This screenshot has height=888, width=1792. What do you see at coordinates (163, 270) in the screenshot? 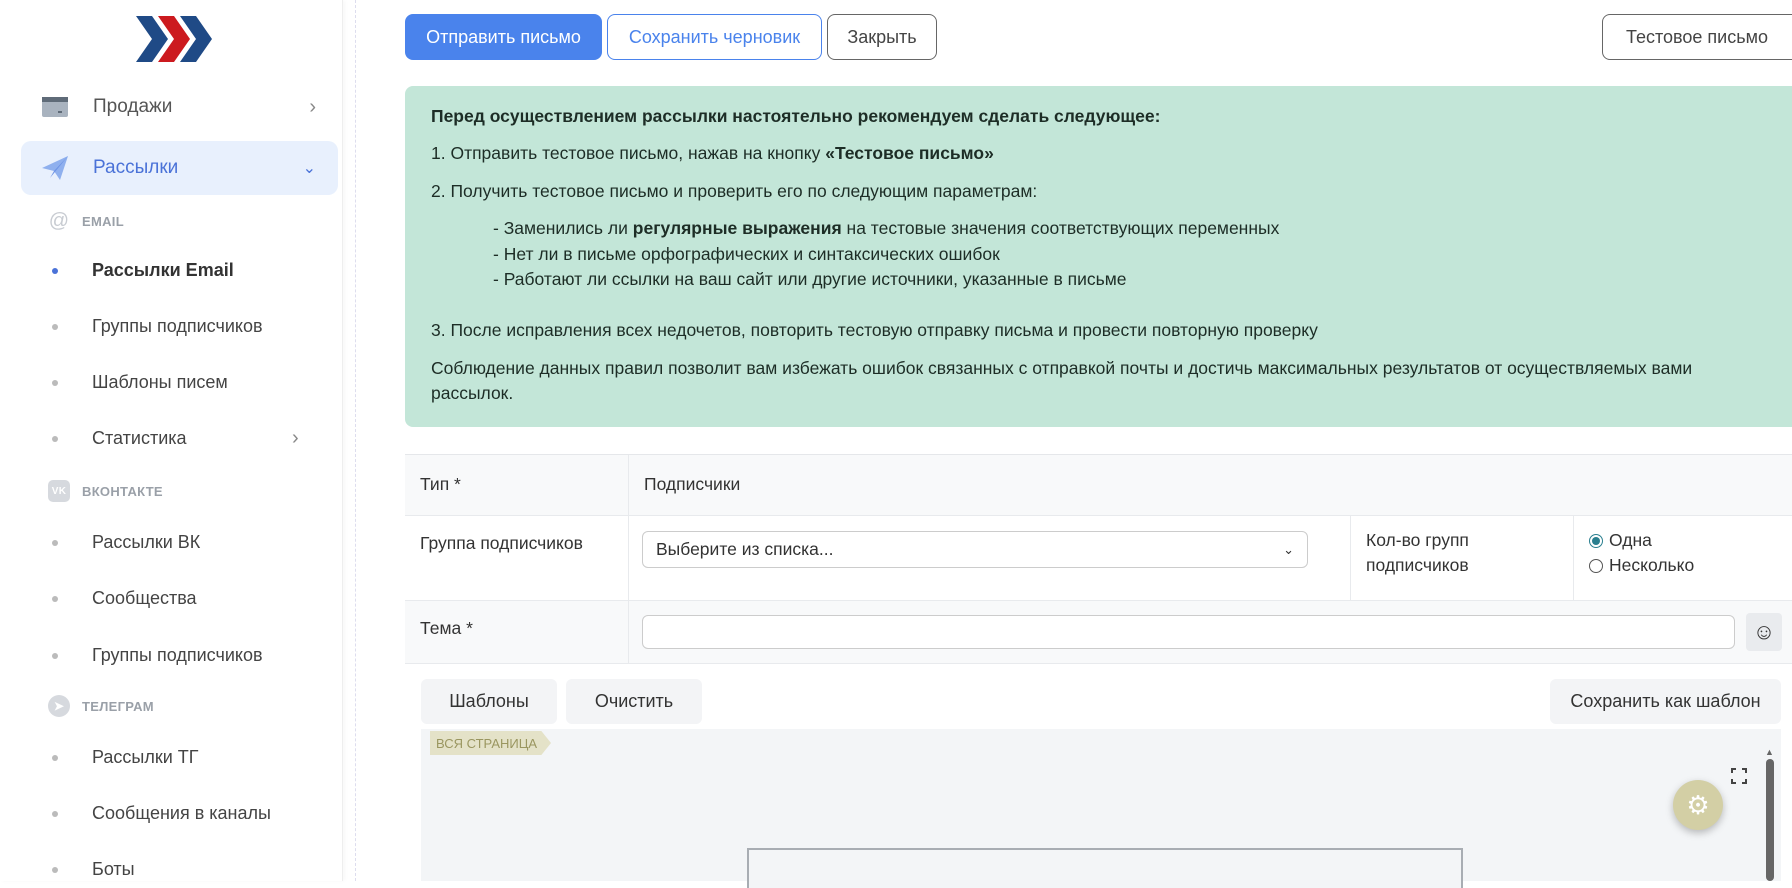
I see `subitem-label: Рассылки Email` at bounding box center [163, 270].